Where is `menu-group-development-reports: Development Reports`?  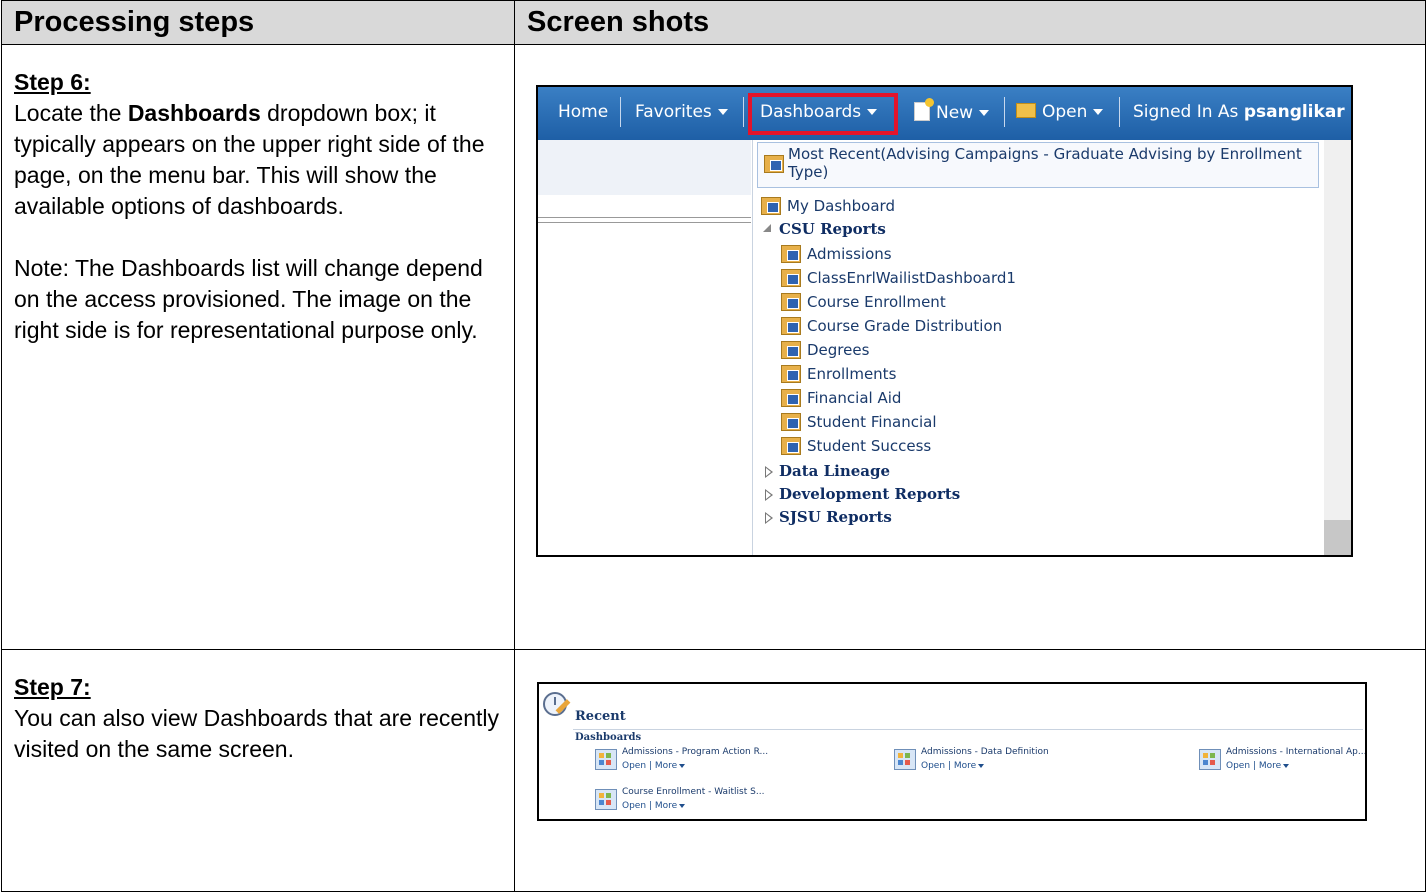
menu-group-development-reports: Development Reports is located at coordinates (869, 494).